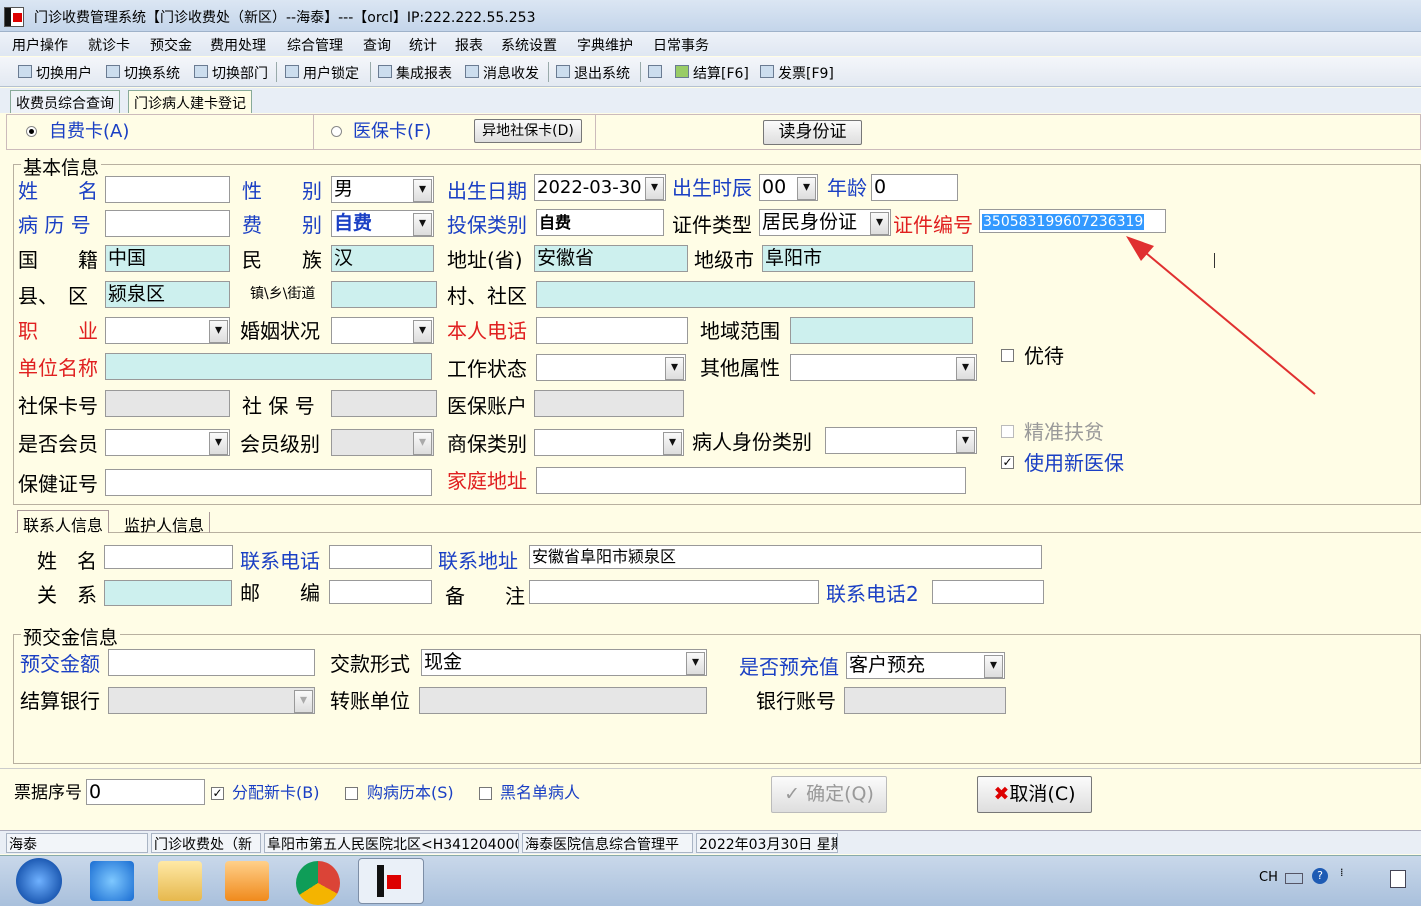  I want to click on chrome-icon, so click(318, 883).